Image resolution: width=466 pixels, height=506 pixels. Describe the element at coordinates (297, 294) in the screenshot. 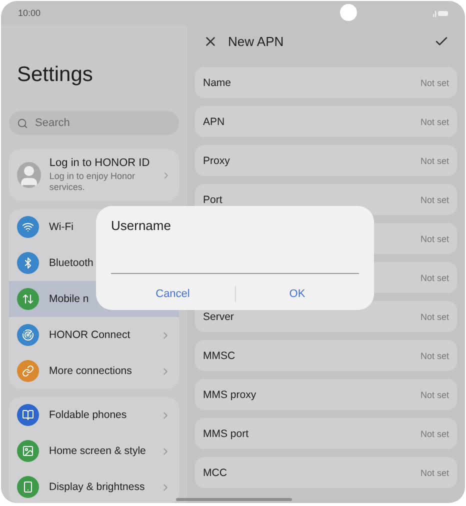

I see `dialog-button: OK` at that location.